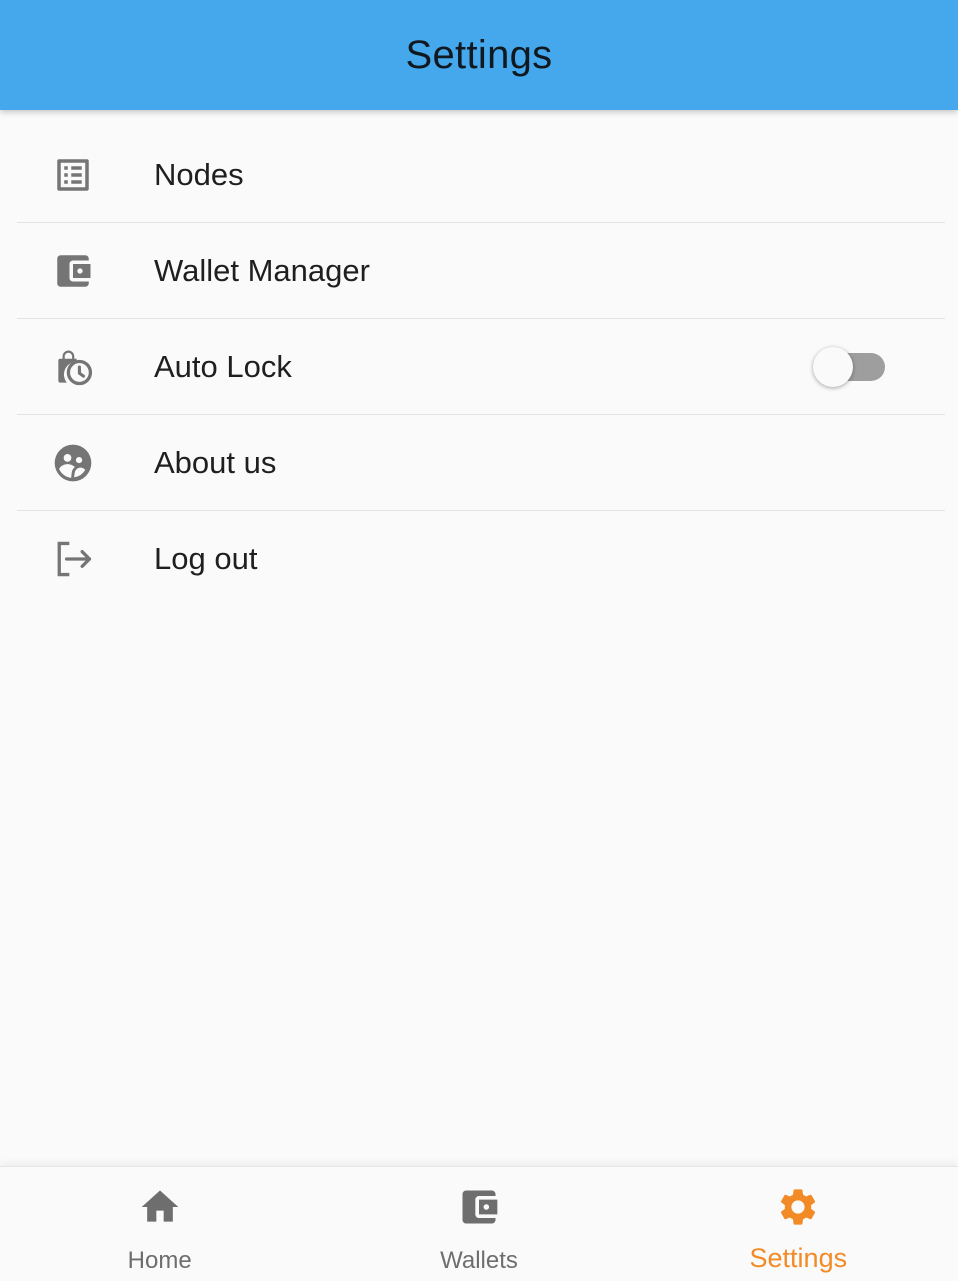  What do you see at coordinates (481, 463) in the screenshot?
I see `settings-item-about-us: About us` at bounding box center [481, 463].